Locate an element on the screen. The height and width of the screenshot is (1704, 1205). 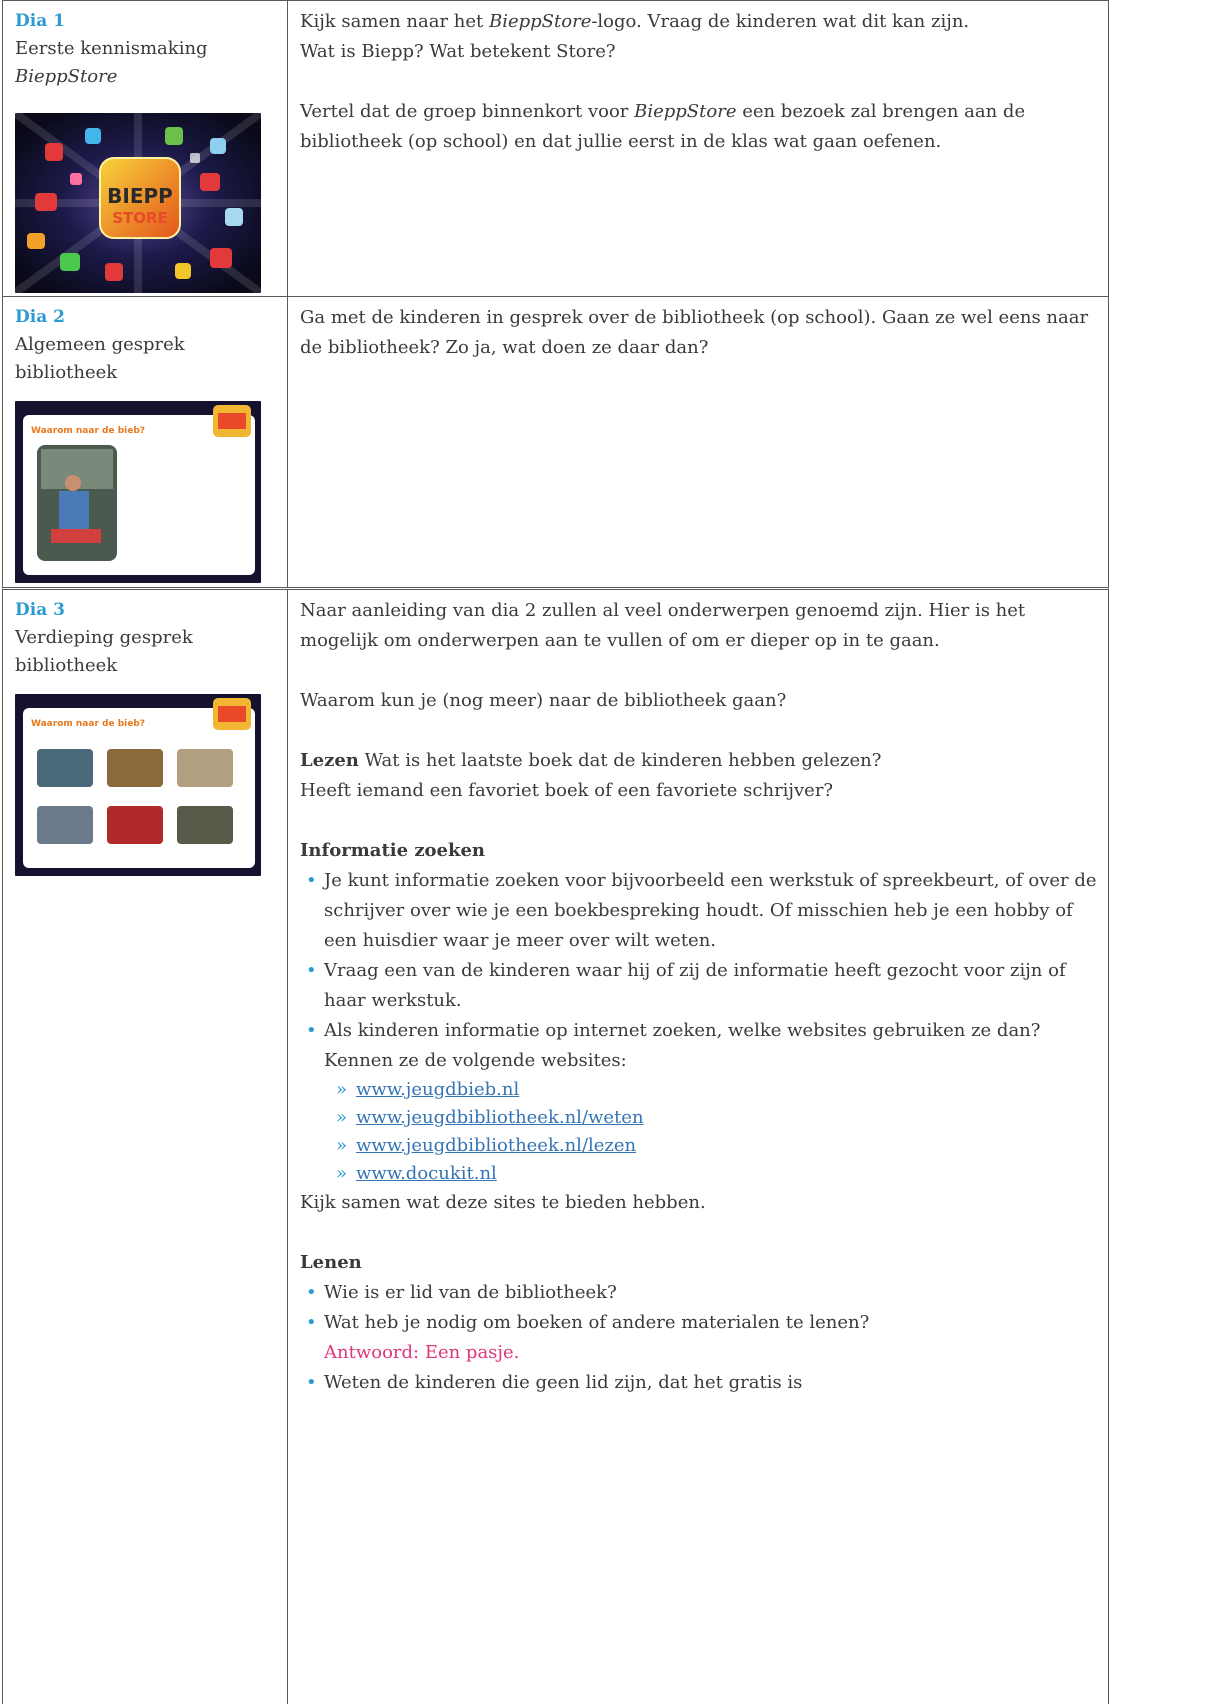
link-jeugdbibliotheek-weten: www.jeugdbibliotheek.nl/weten is located at coordinates (500, 1117).